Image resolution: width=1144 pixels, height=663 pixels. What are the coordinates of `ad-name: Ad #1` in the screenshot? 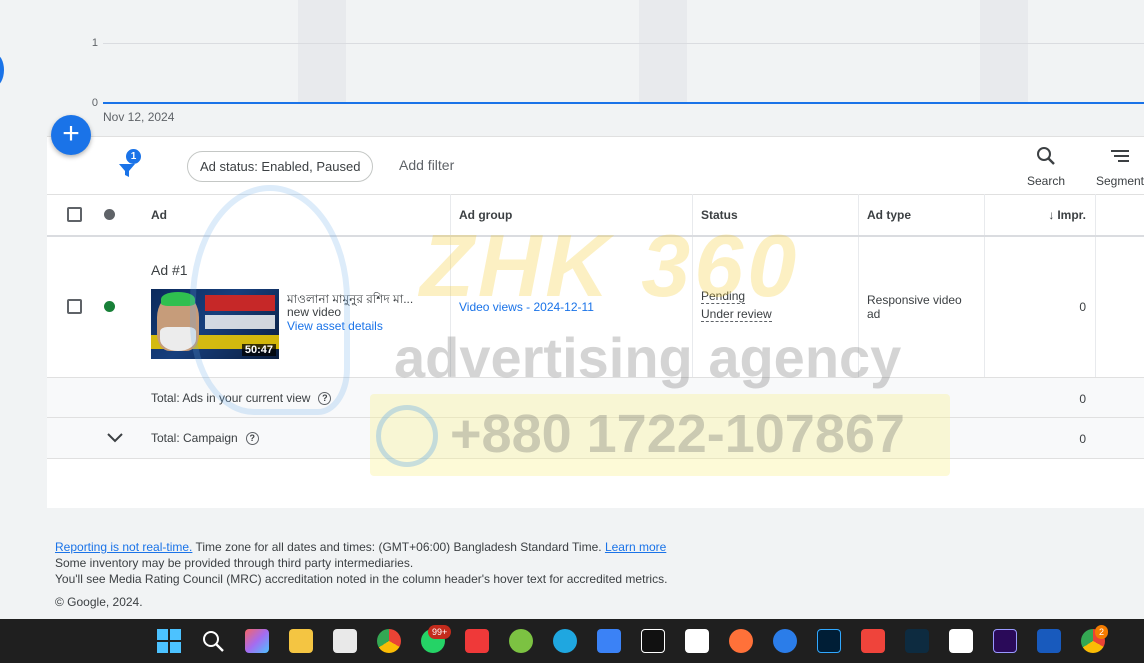 It's located at (169, 270).